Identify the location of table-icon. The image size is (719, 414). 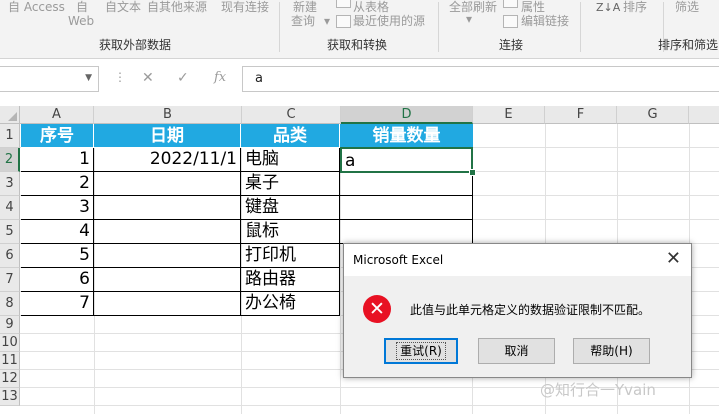
(343, 4).